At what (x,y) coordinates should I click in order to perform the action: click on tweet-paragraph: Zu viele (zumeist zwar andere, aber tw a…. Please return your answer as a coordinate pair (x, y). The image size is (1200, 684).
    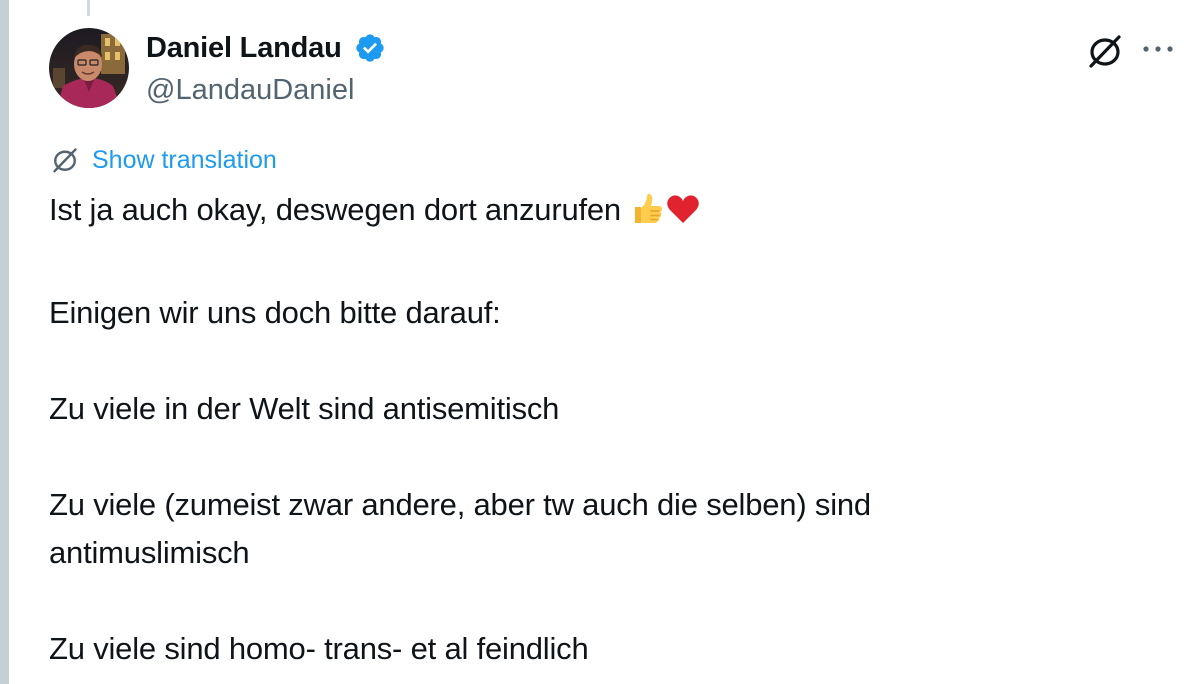
    Looking at the image, I should click on (599, 529).